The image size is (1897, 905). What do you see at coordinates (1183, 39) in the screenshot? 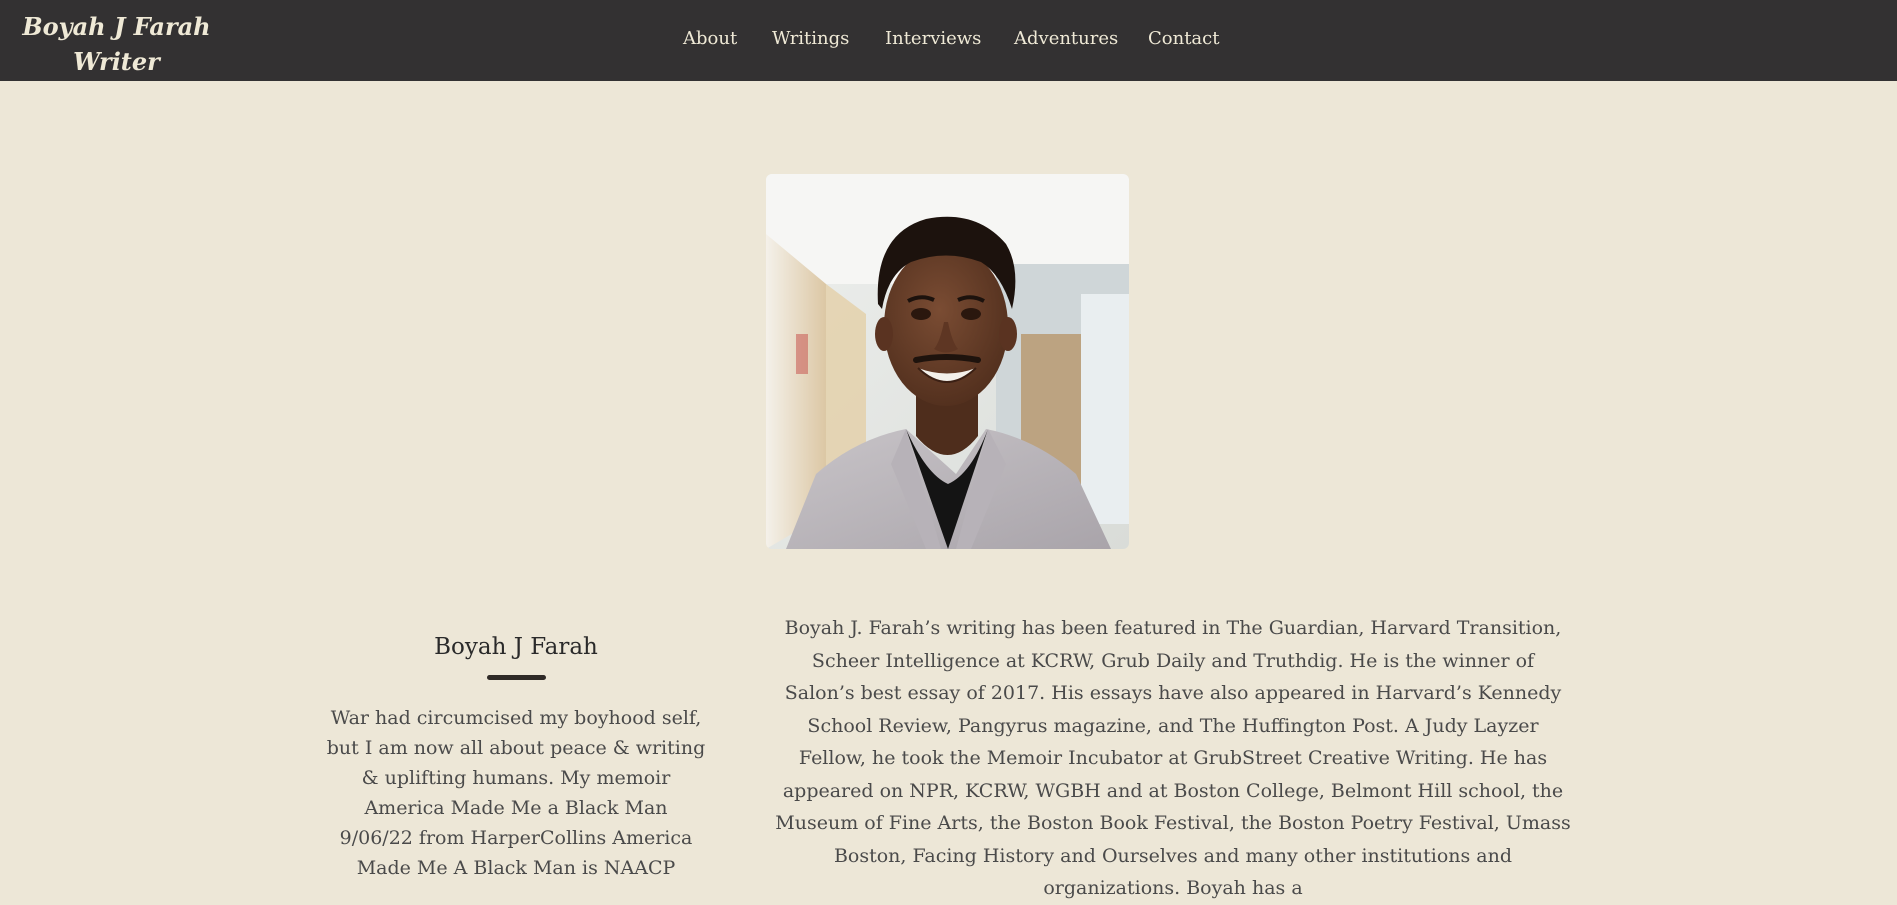
I see `nav-contact: Contact` at bounding box center [1183, 39].